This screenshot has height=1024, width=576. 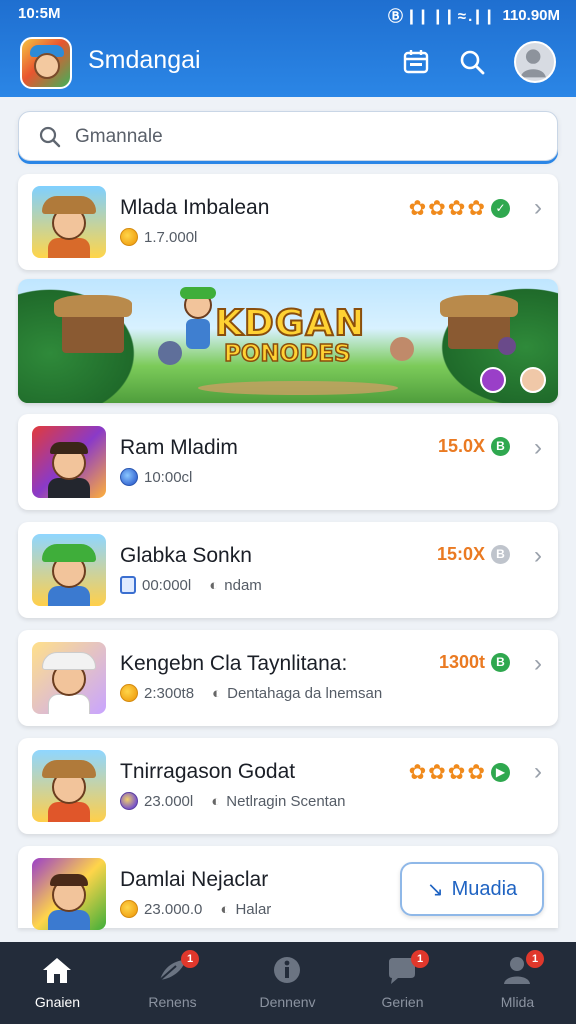 I want to click on nav-item-home: Gnaien, so click(x=57, y=983).